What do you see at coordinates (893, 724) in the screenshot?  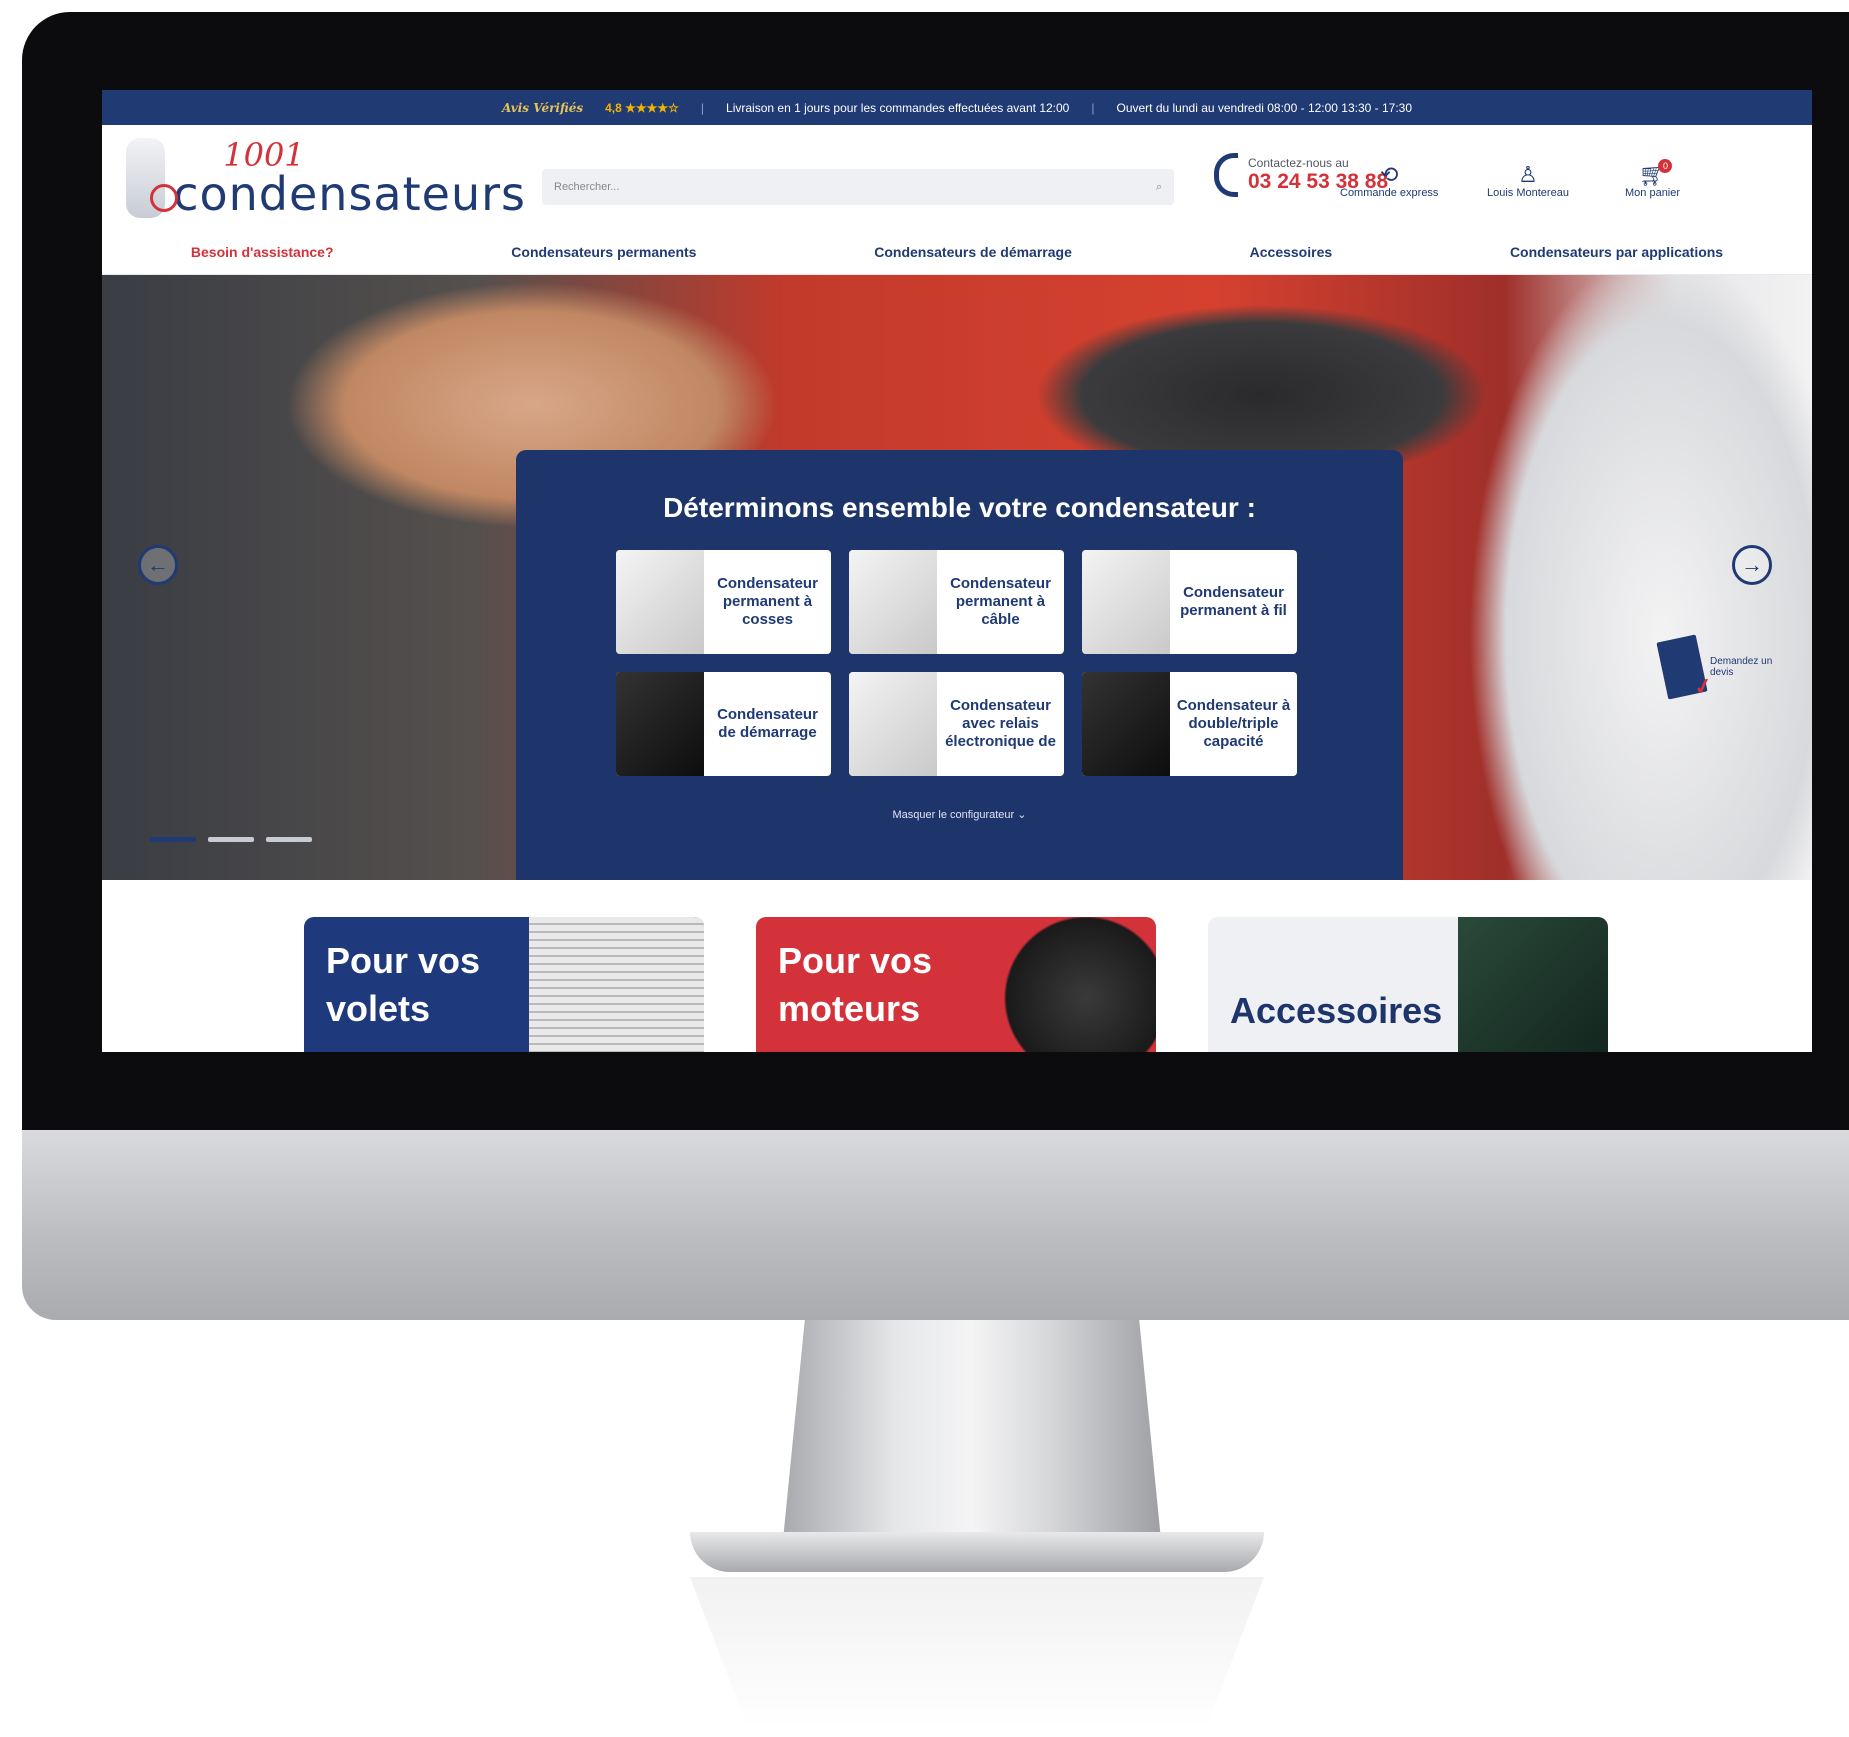 I see `capacitor-relay-image` at bounding box center [893, 724].